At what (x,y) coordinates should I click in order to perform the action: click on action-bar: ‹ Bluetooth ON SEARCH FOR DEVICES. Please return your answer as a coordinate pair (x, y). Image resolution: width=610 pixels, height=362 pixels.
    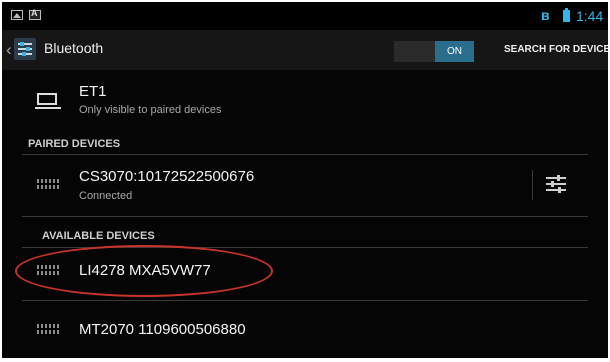
    Looking at the image, I should click on (305, 50).